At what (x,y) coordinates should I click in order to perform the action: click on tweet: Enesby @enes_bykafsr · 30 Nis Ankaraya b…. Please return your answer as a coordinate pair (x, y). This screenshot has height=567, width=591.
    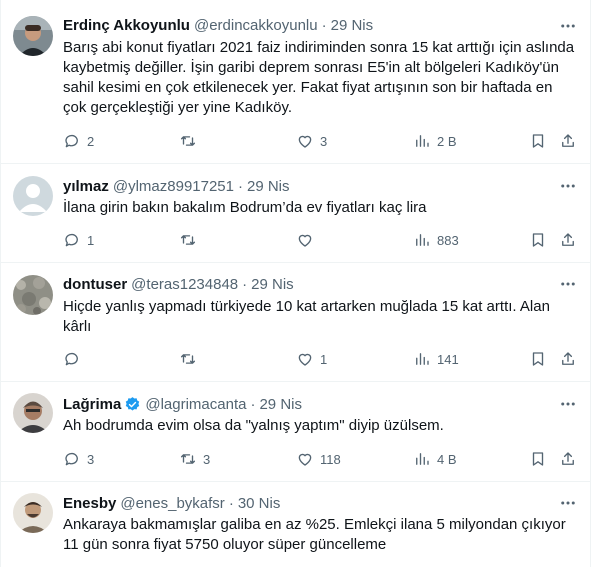
    Looking at the image, I should click on (296, 524).